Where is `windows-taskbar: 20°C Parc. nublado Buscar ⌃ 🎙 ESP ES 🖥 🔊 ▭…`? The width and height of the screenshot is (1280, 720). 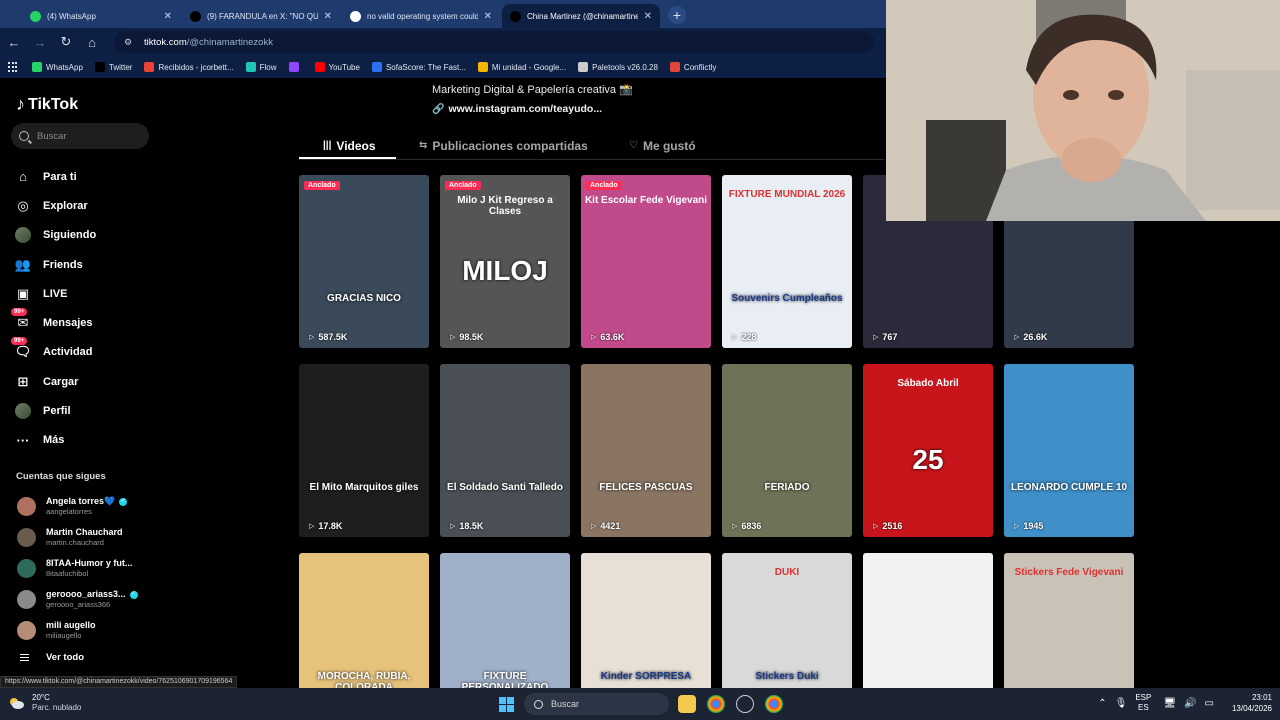 windows-taskbar: 20°C Parc. nublado Buscar ⌃ 🎙 ESP ES 🖥 🔊 ▭… is located at coordinates (640, 704).